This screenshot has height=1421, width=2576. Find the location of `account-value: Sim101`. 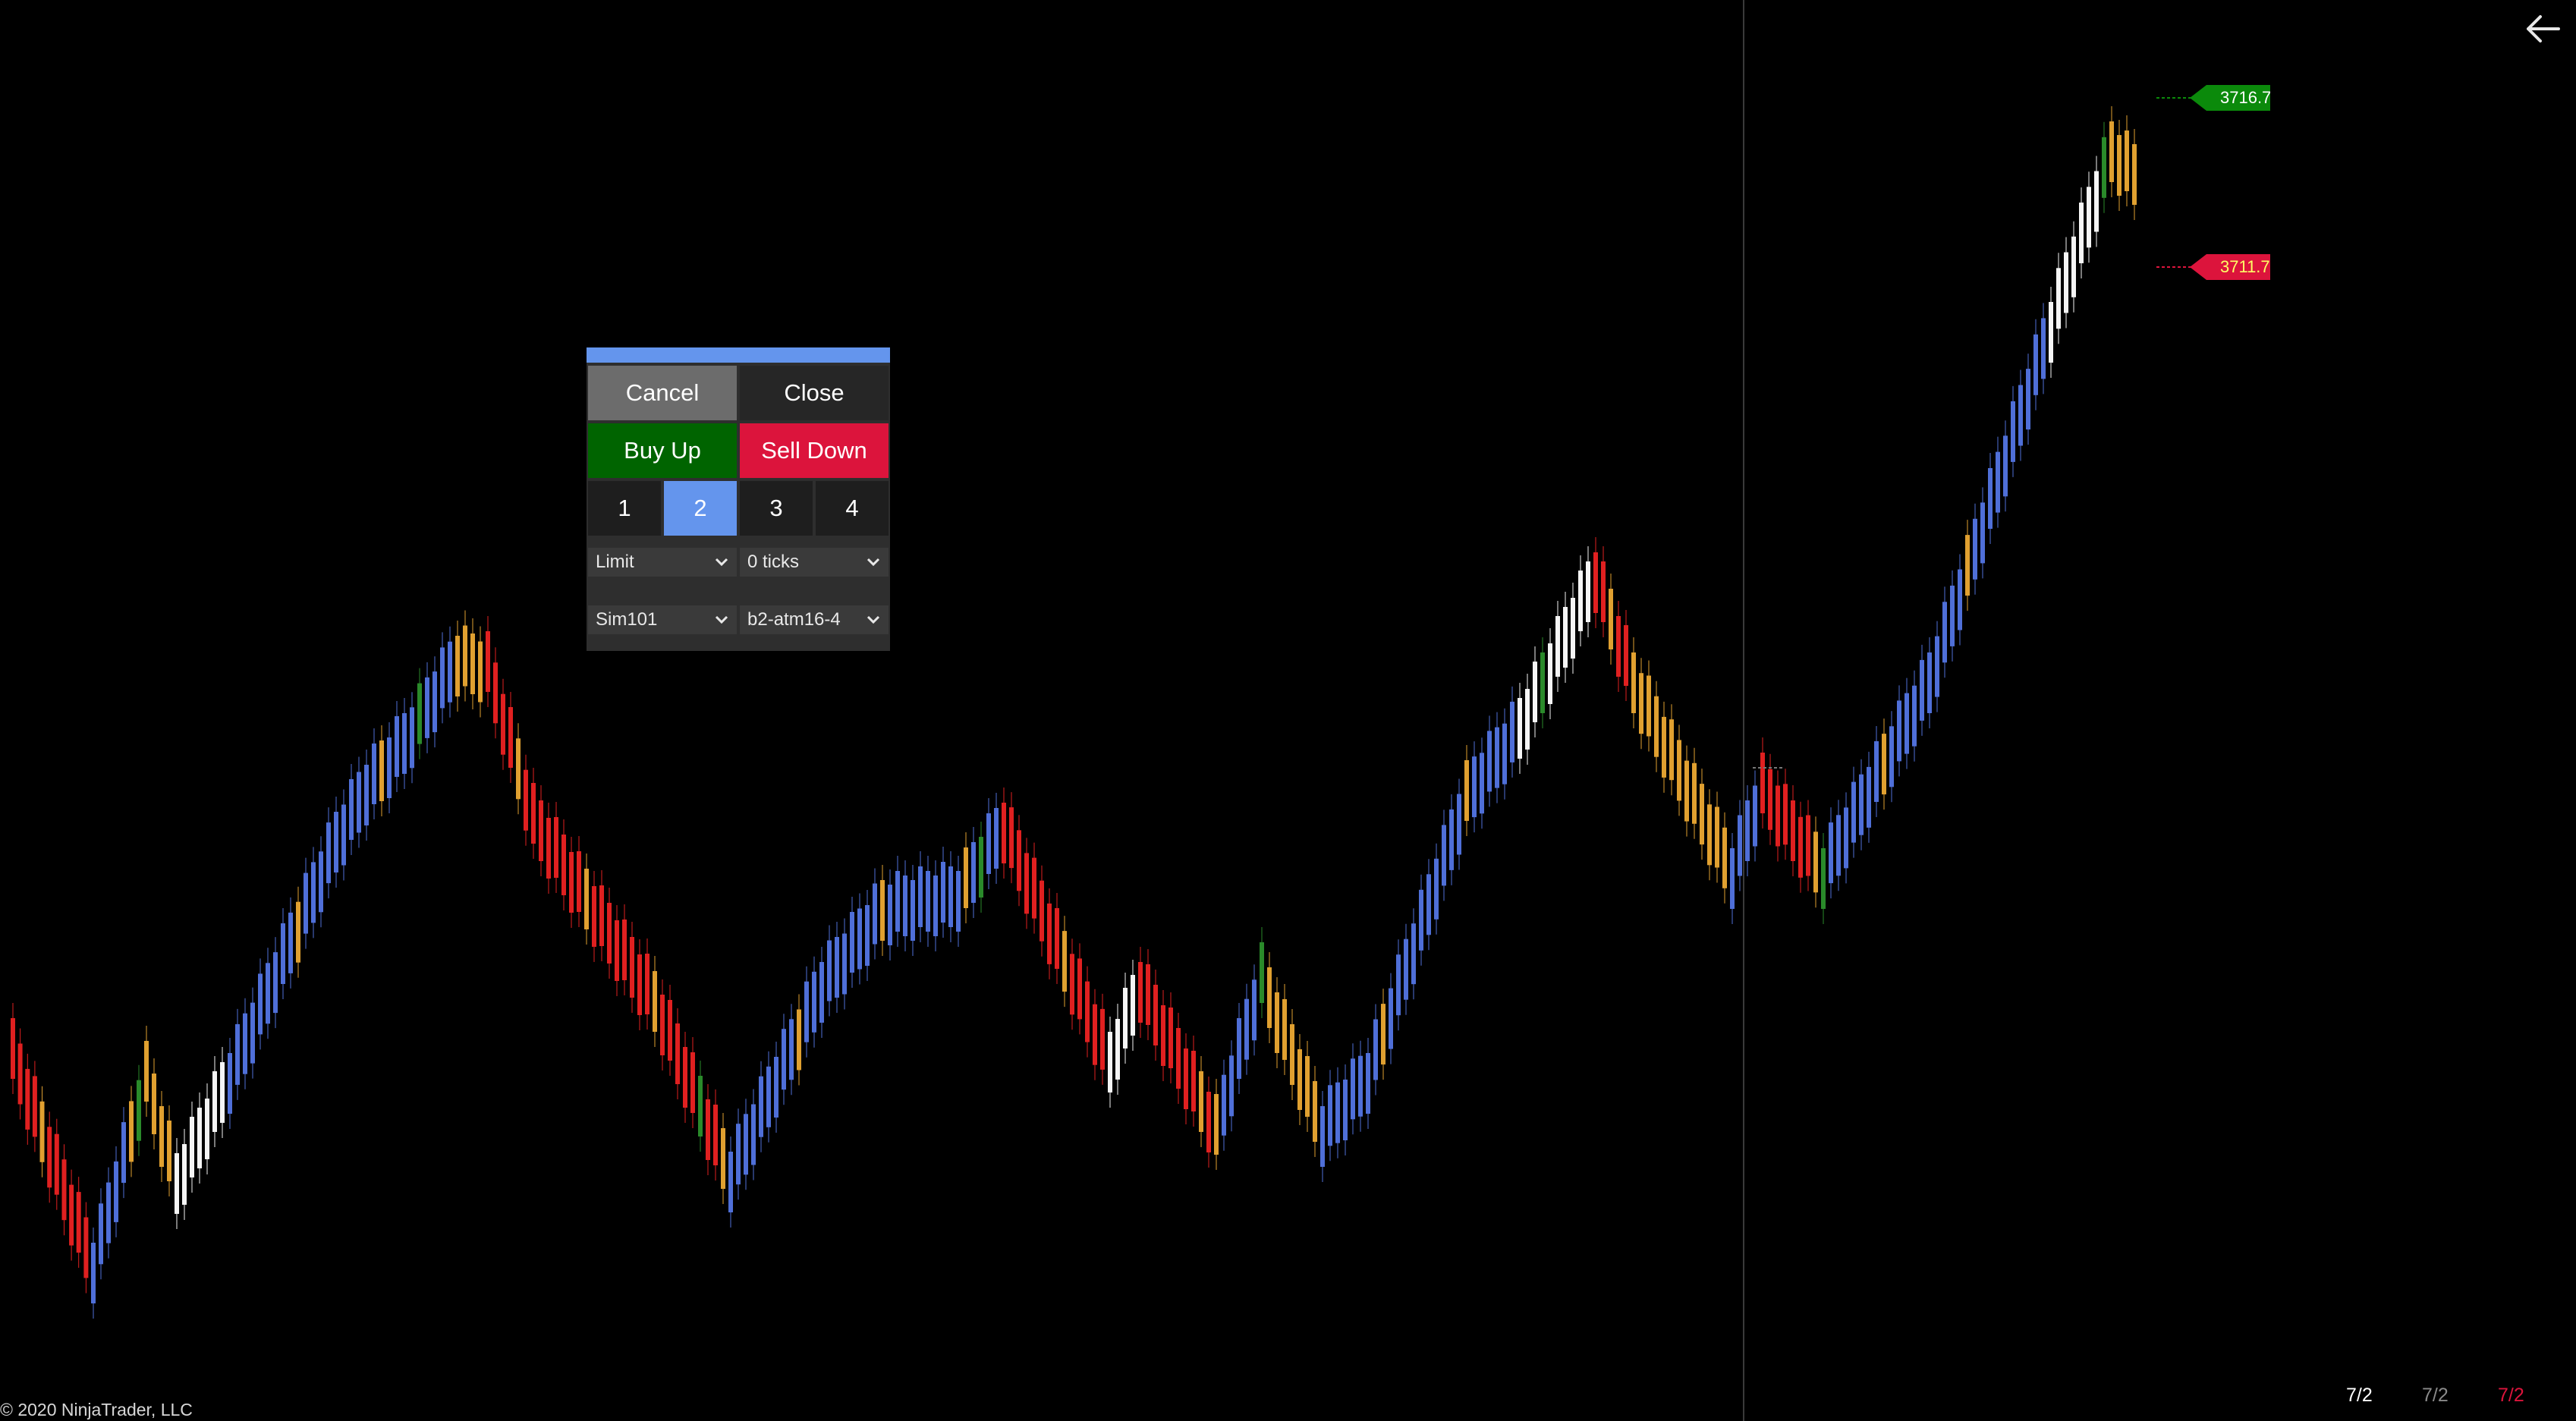

account-value: Sim101 is located at coordinates (627, 619).